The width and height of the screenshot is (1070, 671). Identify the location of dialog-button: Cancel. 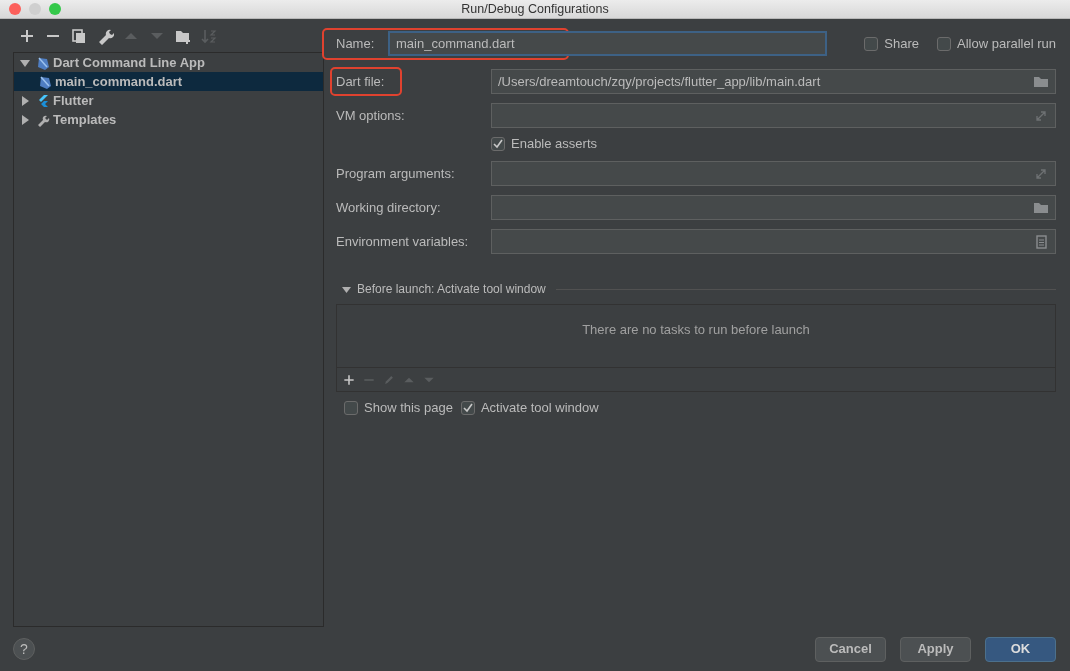
(850, 649).